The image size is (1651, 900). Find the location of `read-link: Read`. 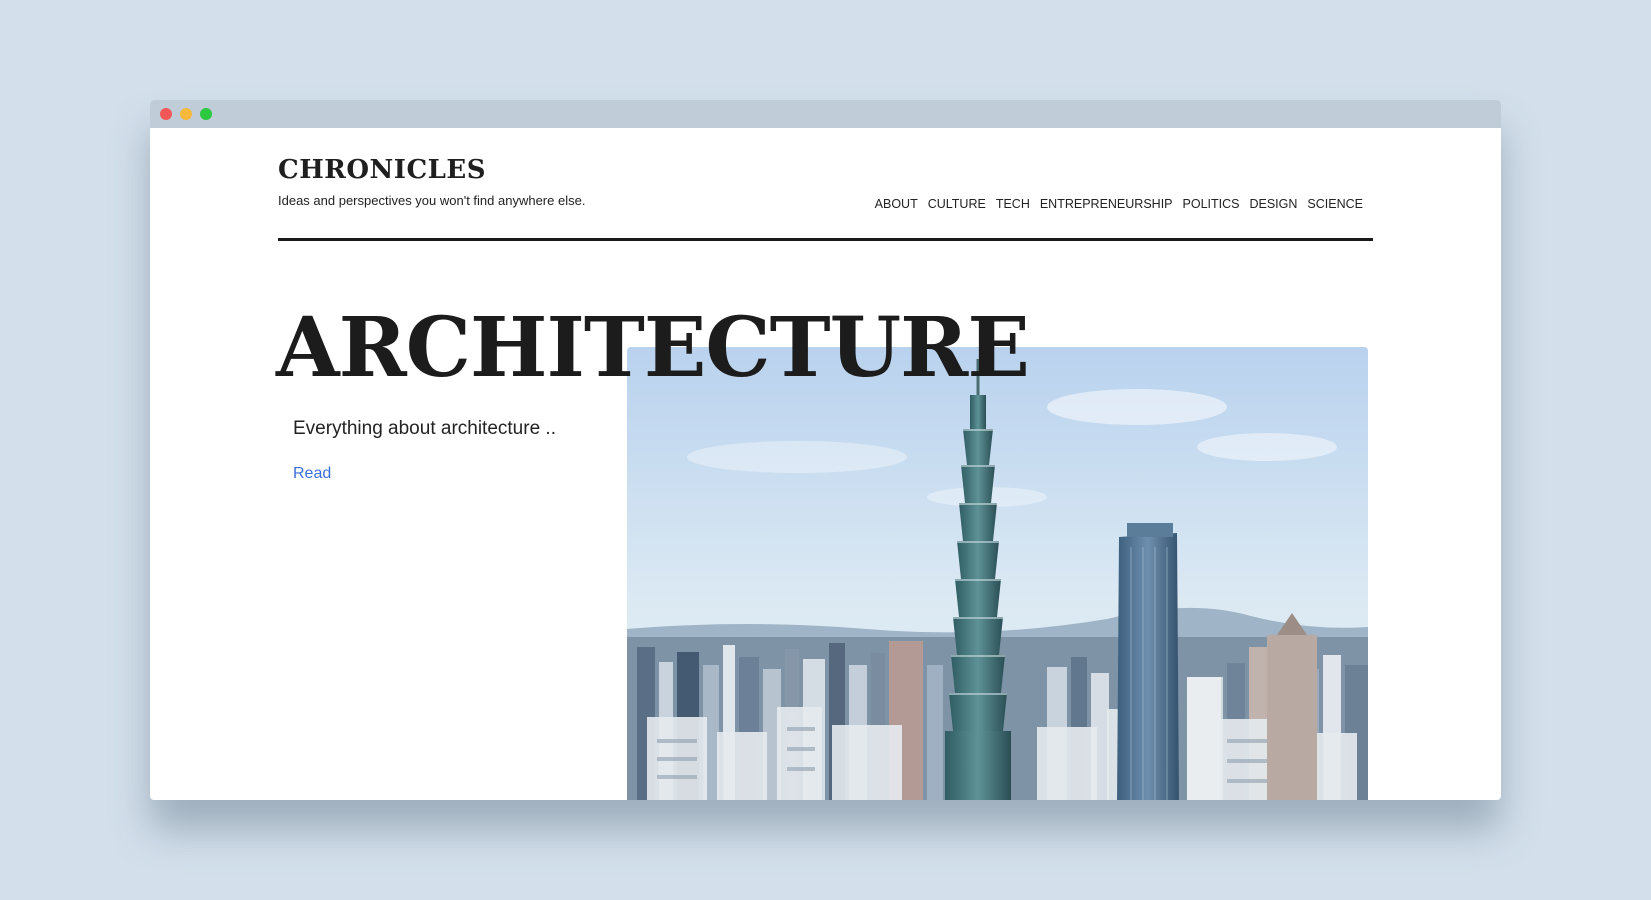

read-link: Read is located at coordinates (312, 474).